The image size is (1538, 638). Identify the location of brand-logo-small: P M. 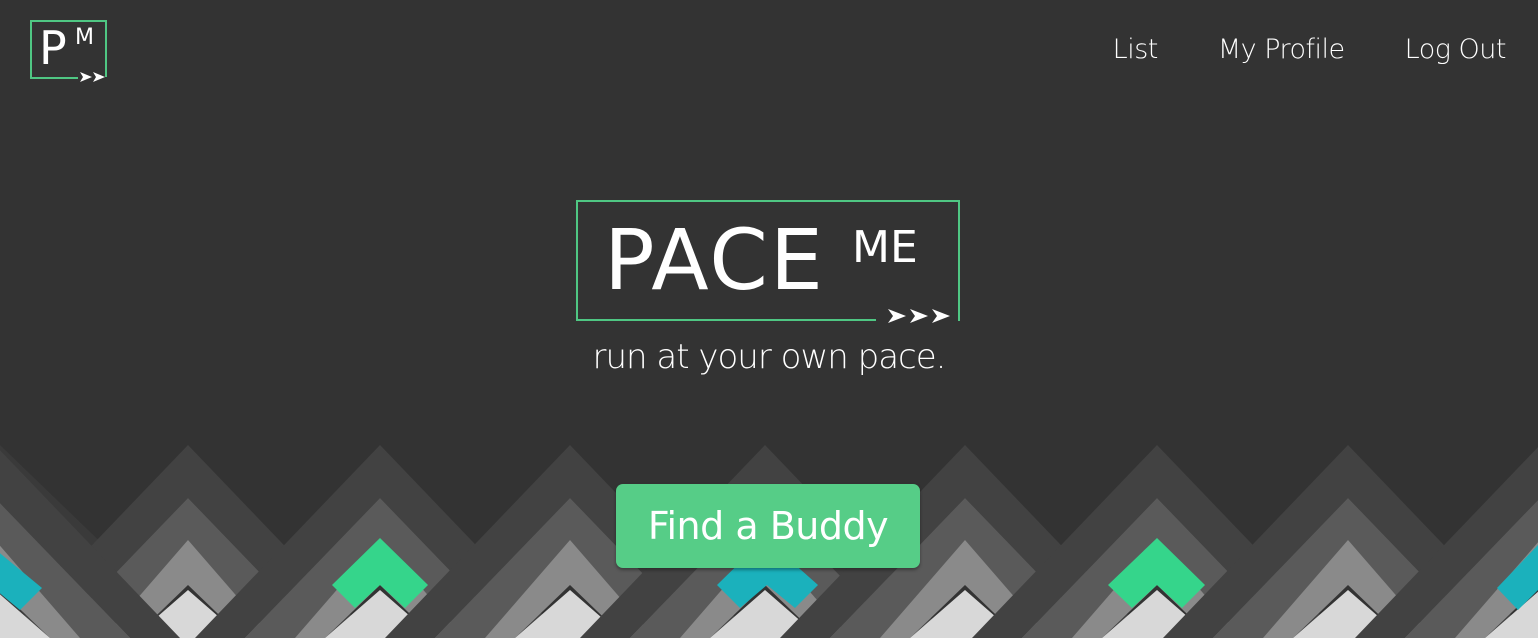
(70, 53).